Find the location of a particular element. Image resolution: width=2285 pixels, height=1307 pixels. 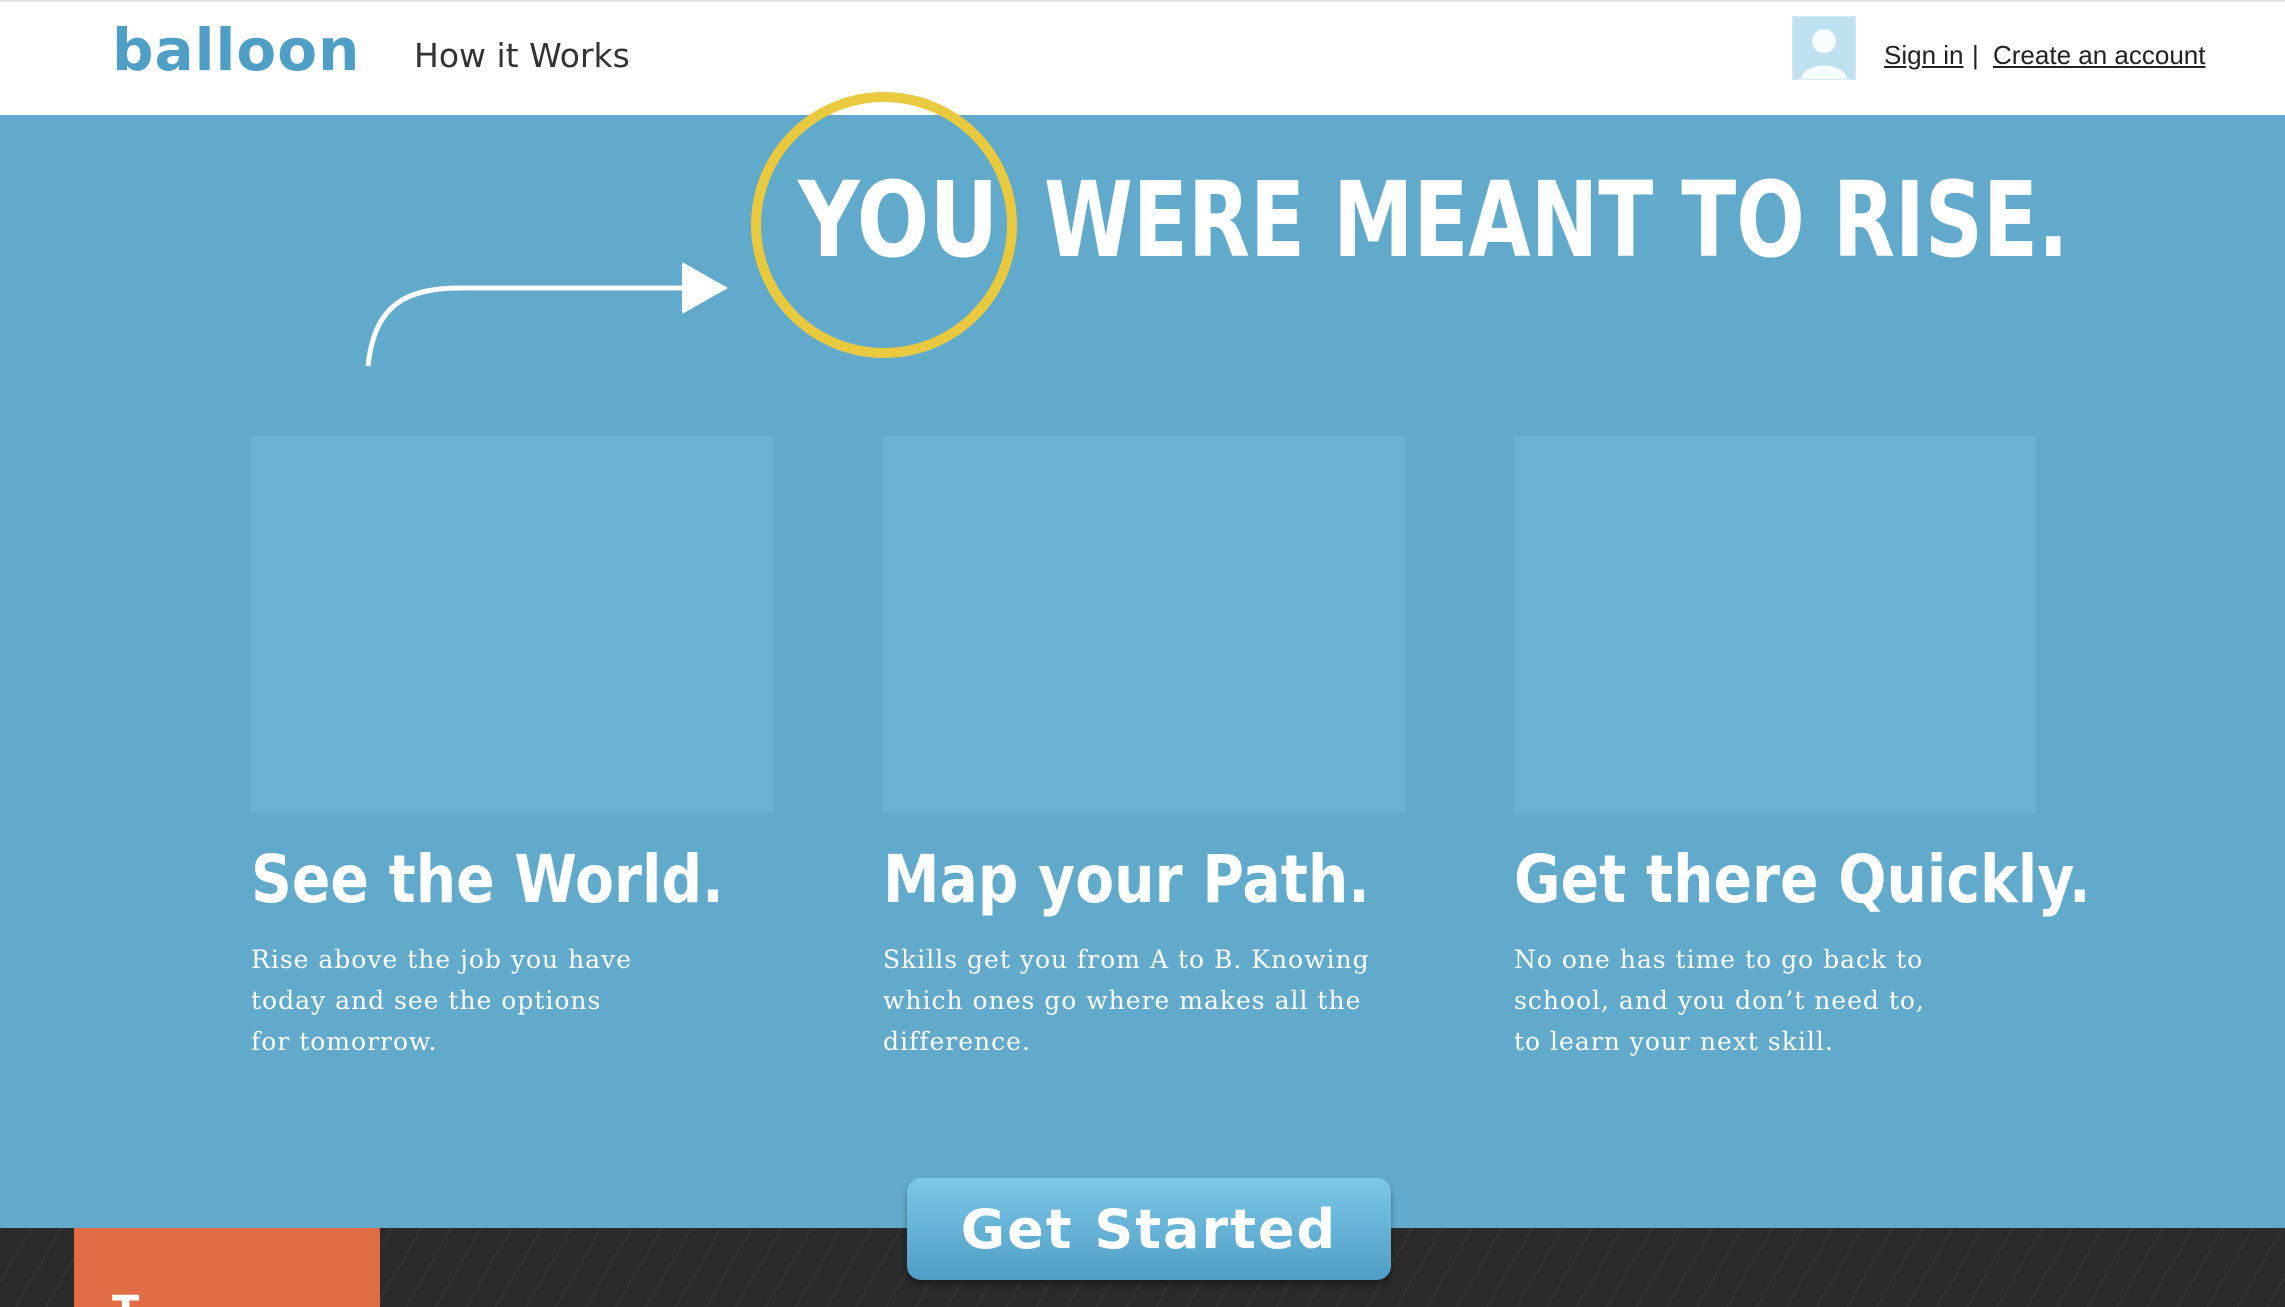

footer-tab-label: T is located at coordinates (125, 1297).